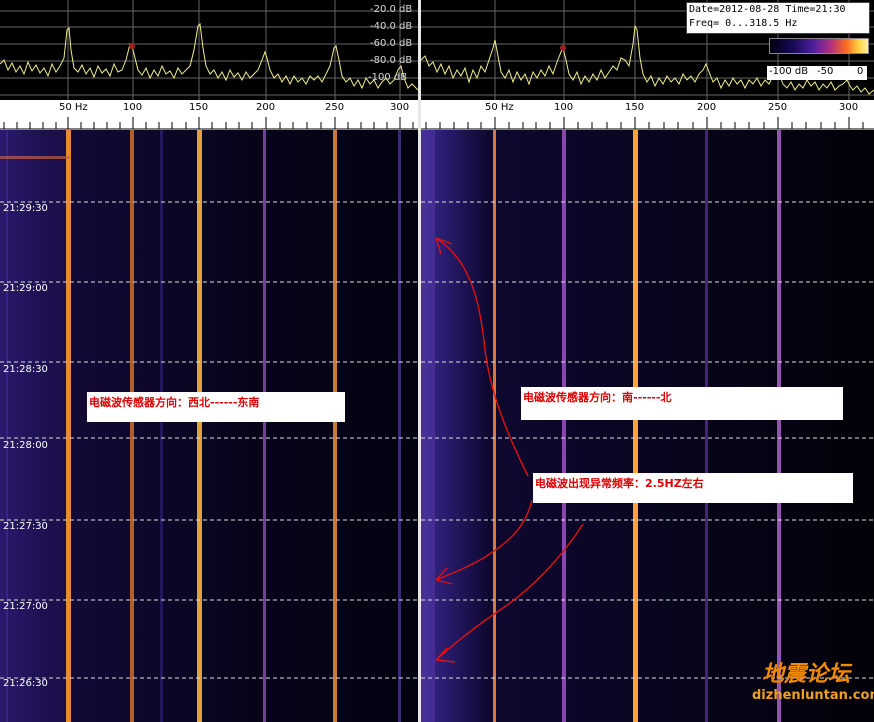 Image resolution: width=874 pixels, height=722 pixels. I want to click on colorbar-label: 0, so click(860, 71).